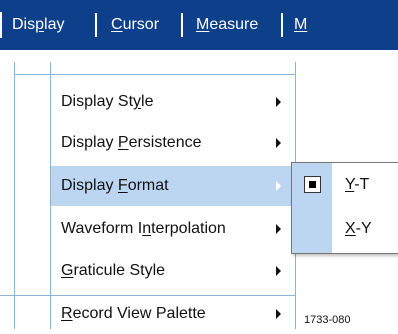 The image size is (398, 334). I want to click on menu-item-display-style: Display Style, so click(172, 102).